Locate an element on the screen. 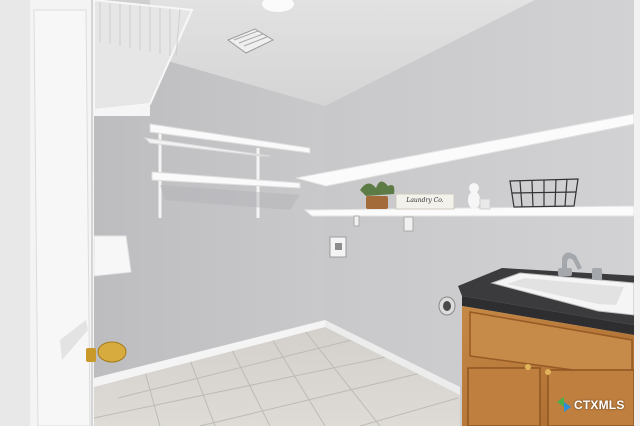 The height and width of the screenshot is (426, 640). small-wall-shelf is located at coordinates (112, 256).